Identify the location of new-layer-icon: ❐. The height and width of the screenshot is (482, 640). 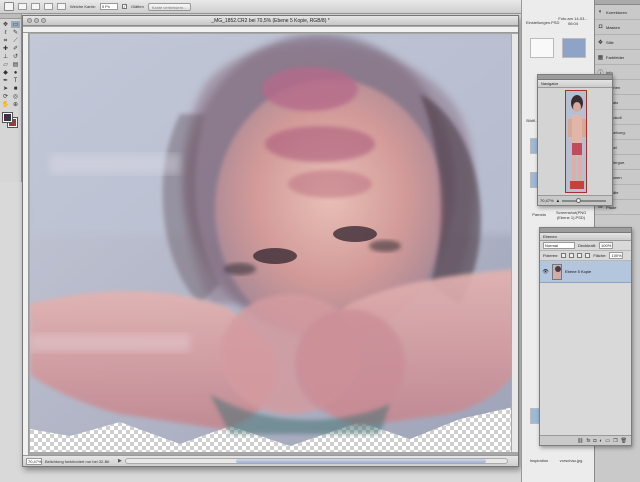
(615, 441).